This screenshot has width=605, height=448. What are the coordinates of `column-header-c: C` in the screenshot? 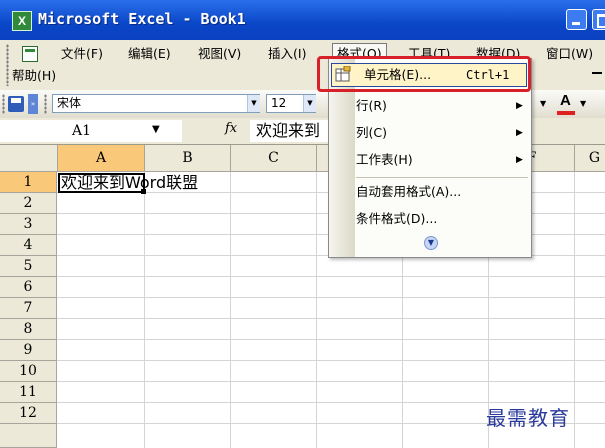 It's located at (274, 158).